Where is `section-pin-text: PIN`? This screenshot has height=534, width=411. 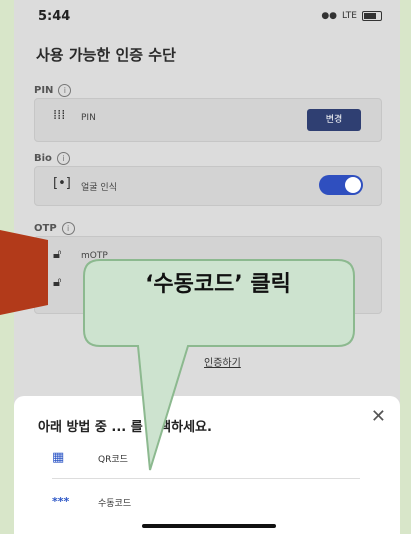
section-pin-text: PIN is located at coordinates (44, 90).